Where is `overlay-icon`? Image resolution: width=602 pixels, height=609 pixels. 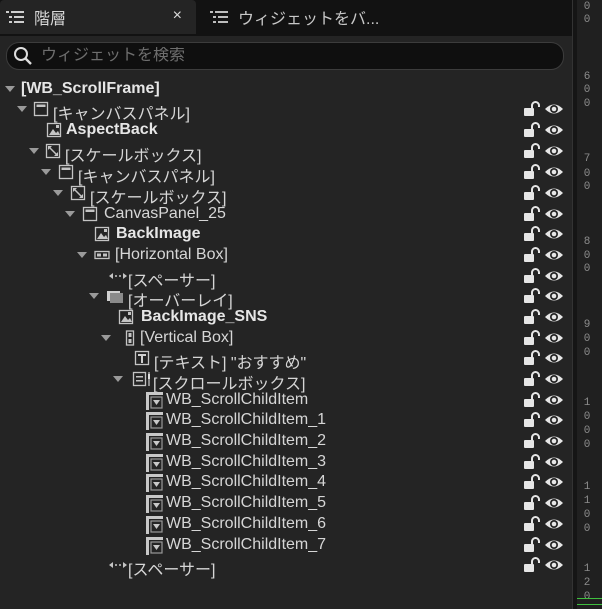
overlay-icon is located at coordinates (114, 296).